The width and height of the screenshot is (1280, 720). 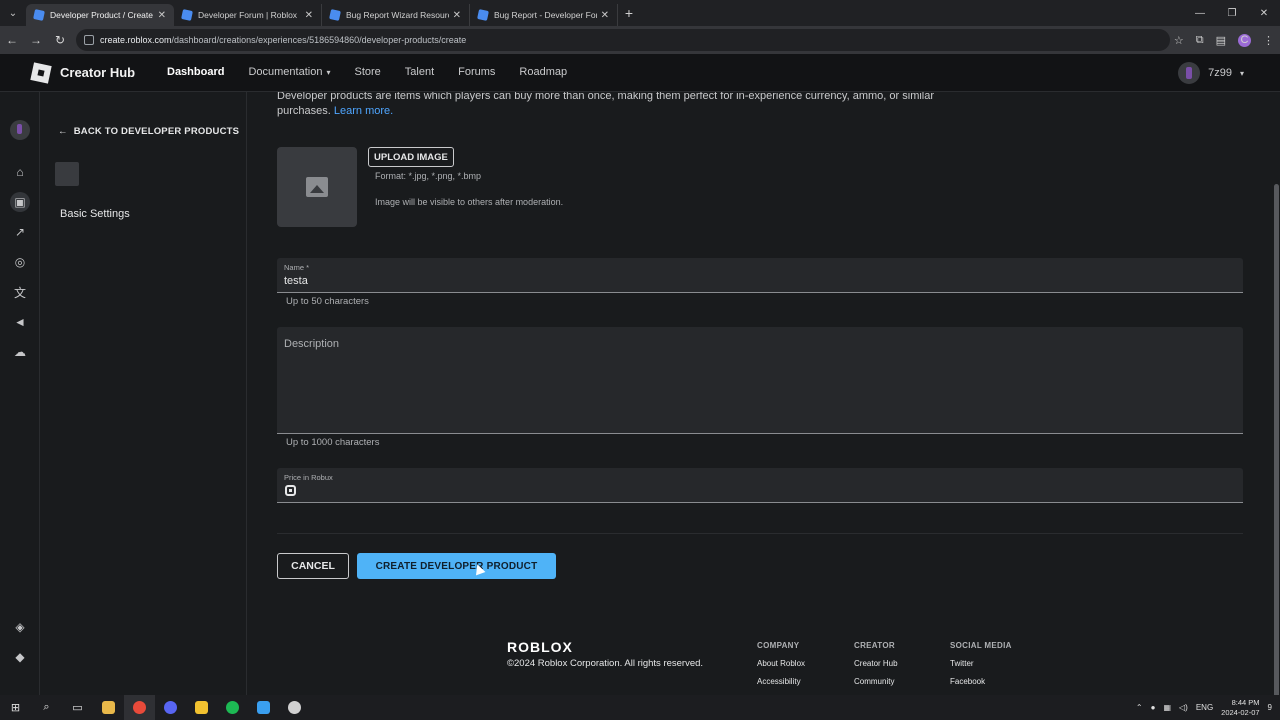 I want to click on back-arrow-icon: ←, so click(x=12, y=40).